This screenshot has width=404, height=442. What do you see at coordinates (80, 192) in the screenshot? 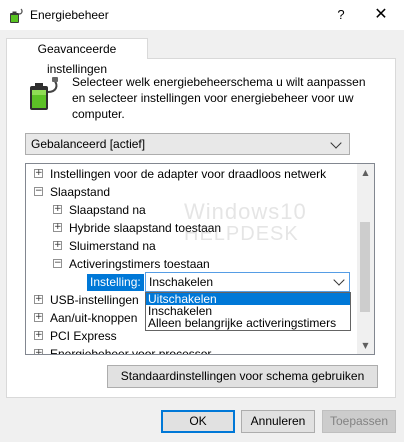
I see `tree-item-label: Slaapstand` at bounding box center [80, 192].